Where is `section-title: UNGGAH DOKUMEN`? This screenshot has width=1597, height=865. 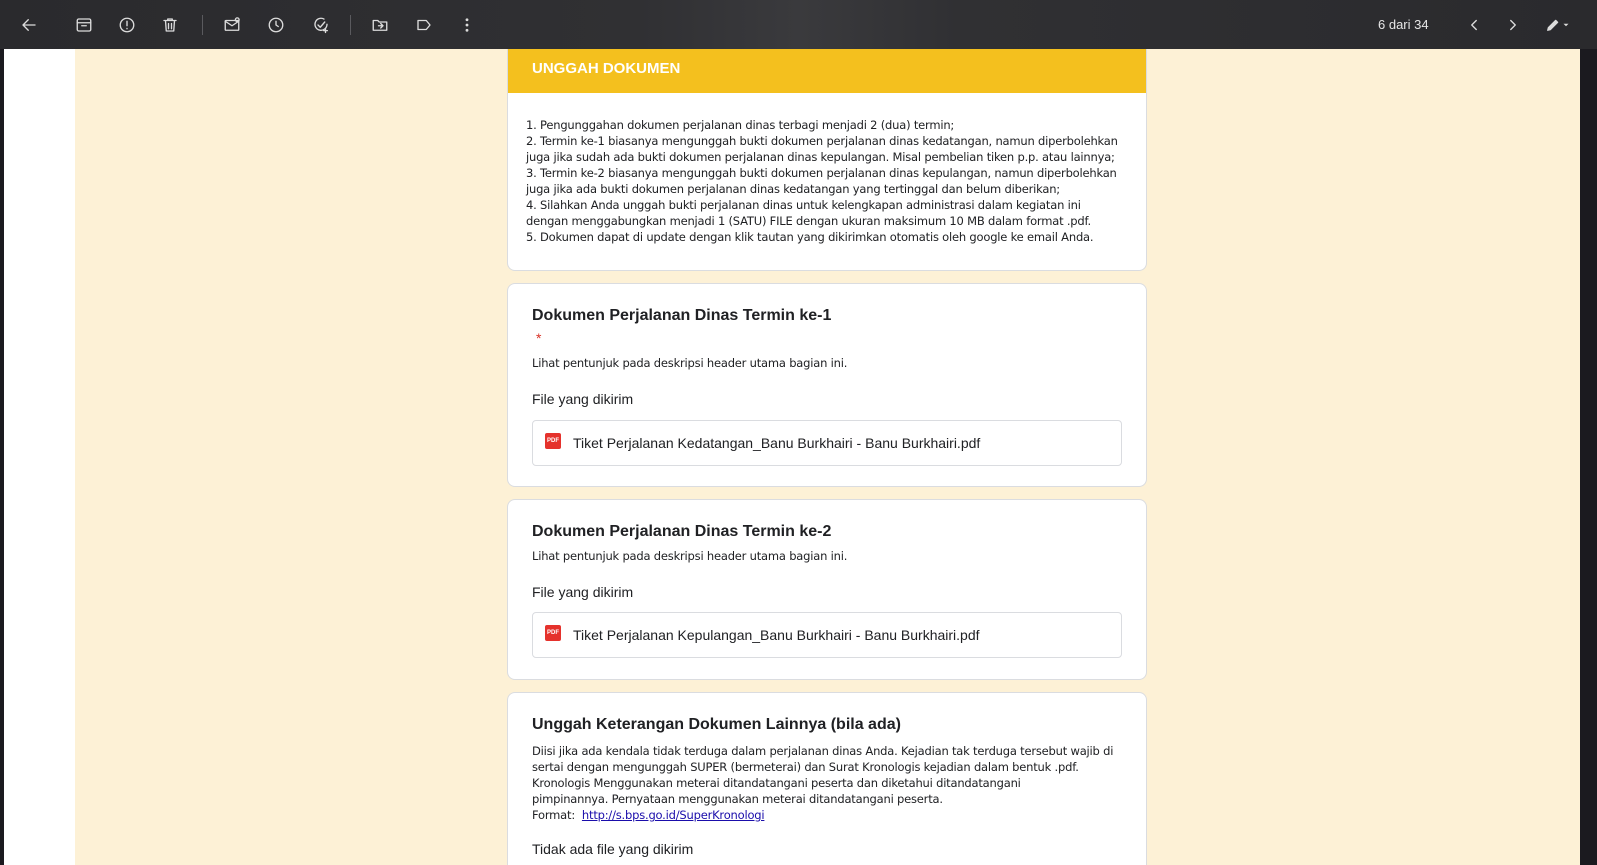
section-title: UNGGAH DOKUMEN is located at coordinates (827, 71).